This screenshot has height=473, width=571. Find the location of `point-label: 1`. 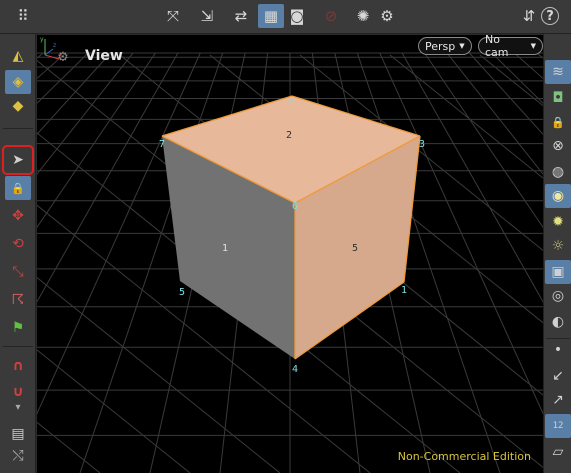

point-label: 1 is located at coordinates (404, 290).